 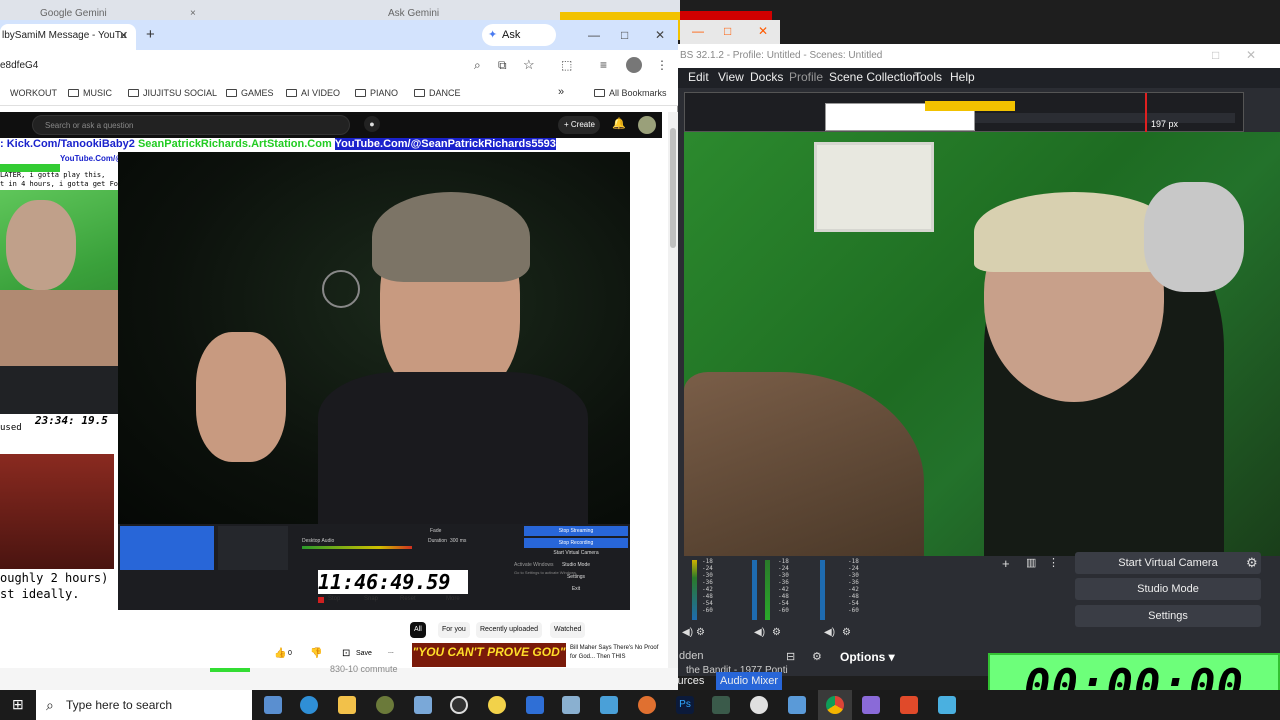 What do you see at coordinates (766, 77) in the screenshot?
I see `obs-menu-docks: Docks` at bounding box center [766, 77].